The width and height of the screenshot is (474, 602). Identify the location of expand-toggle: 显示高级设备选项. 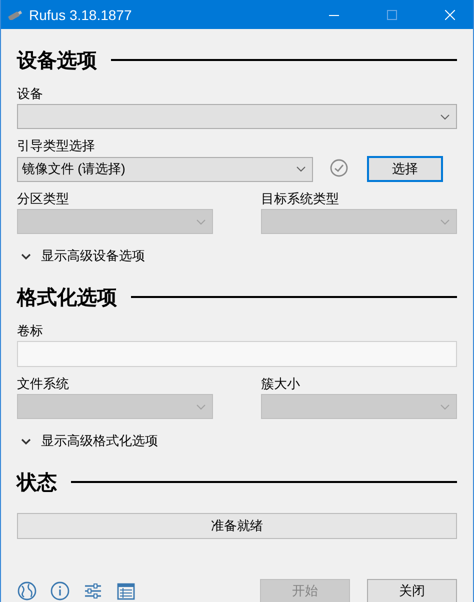
(237, 256).